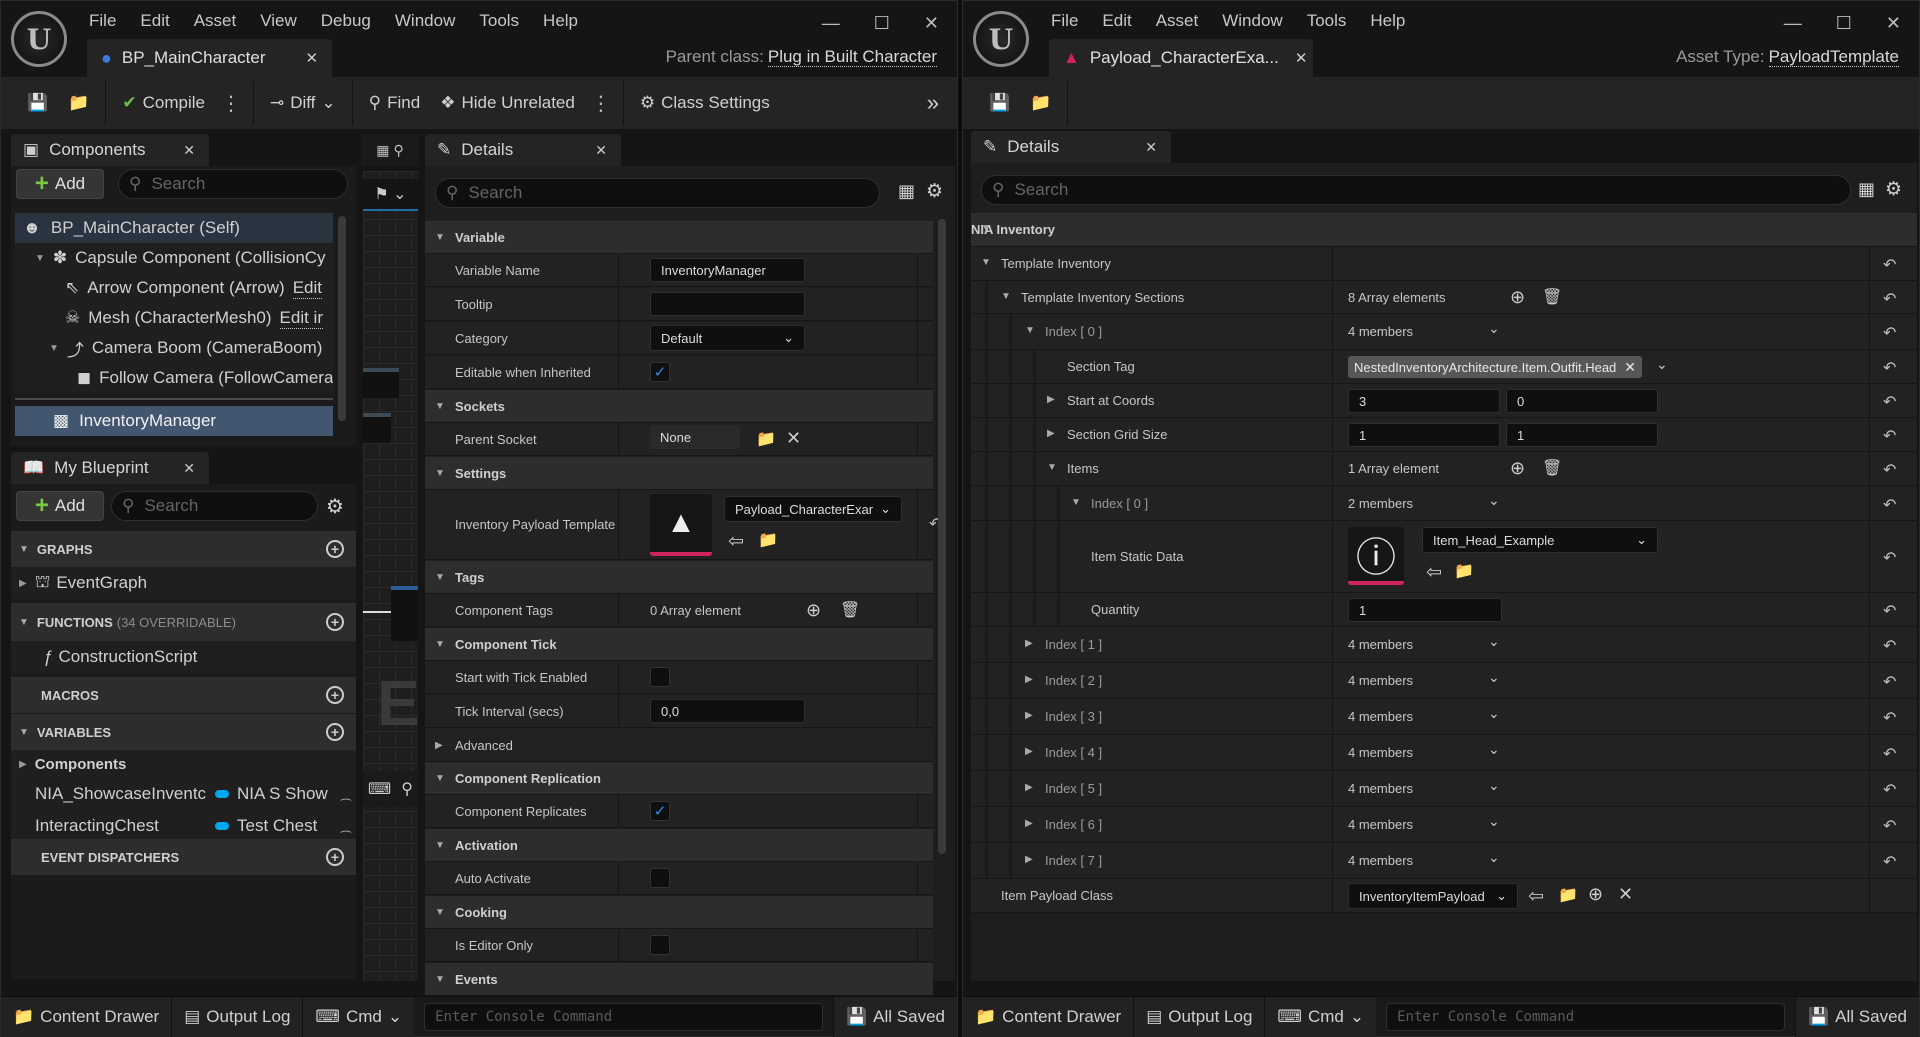 This screenshot has height=1037, width=1920. What do you see at coordinates (174, 378) in the screenshot?
I see `component-row-follow-camera: ◼ Follow Camera (FollowCamera` at bounding box center [174, 378].